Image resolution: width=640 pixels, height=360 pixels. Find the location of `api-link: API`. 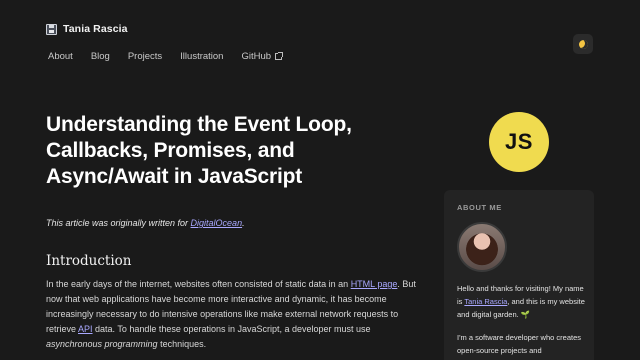

api-link: API is located at coordinates (85, 329).